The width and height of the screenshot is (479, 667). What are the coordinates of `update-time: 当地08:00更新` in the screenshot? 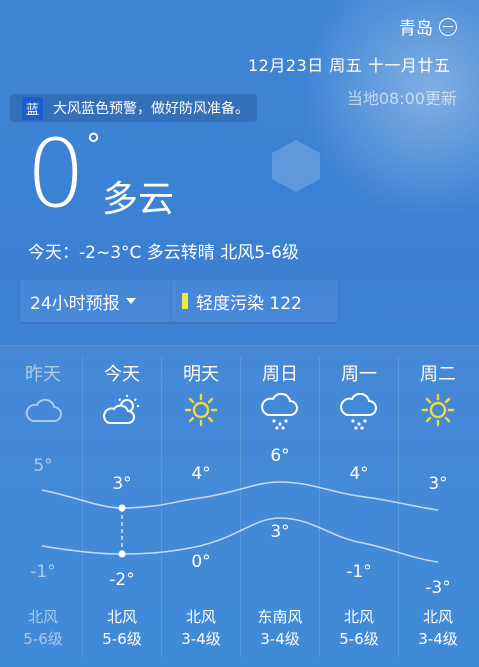 It's located at (401, 98).